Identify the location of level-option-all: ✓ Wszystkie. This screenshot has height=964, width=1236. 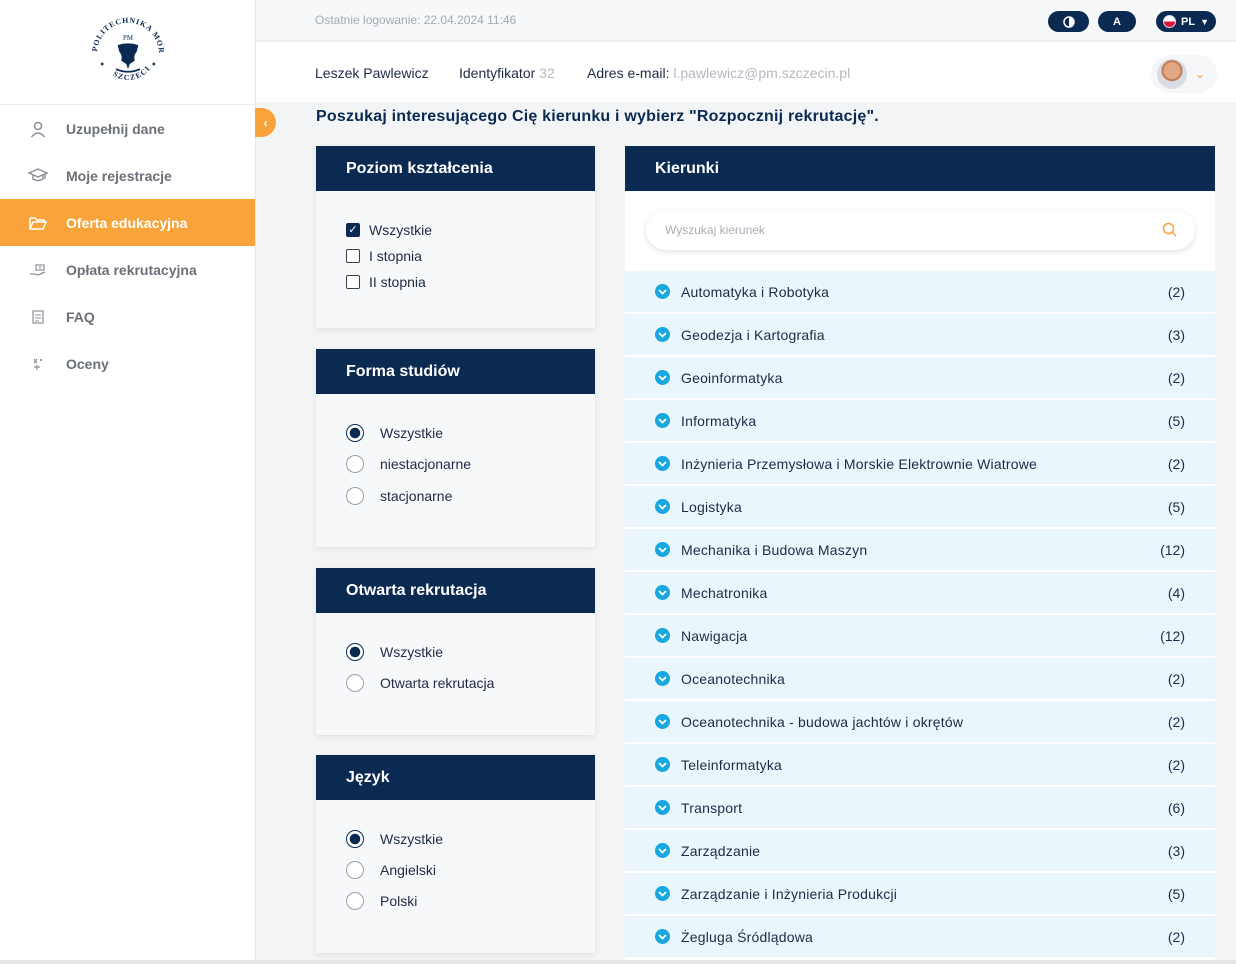
(389, 230).